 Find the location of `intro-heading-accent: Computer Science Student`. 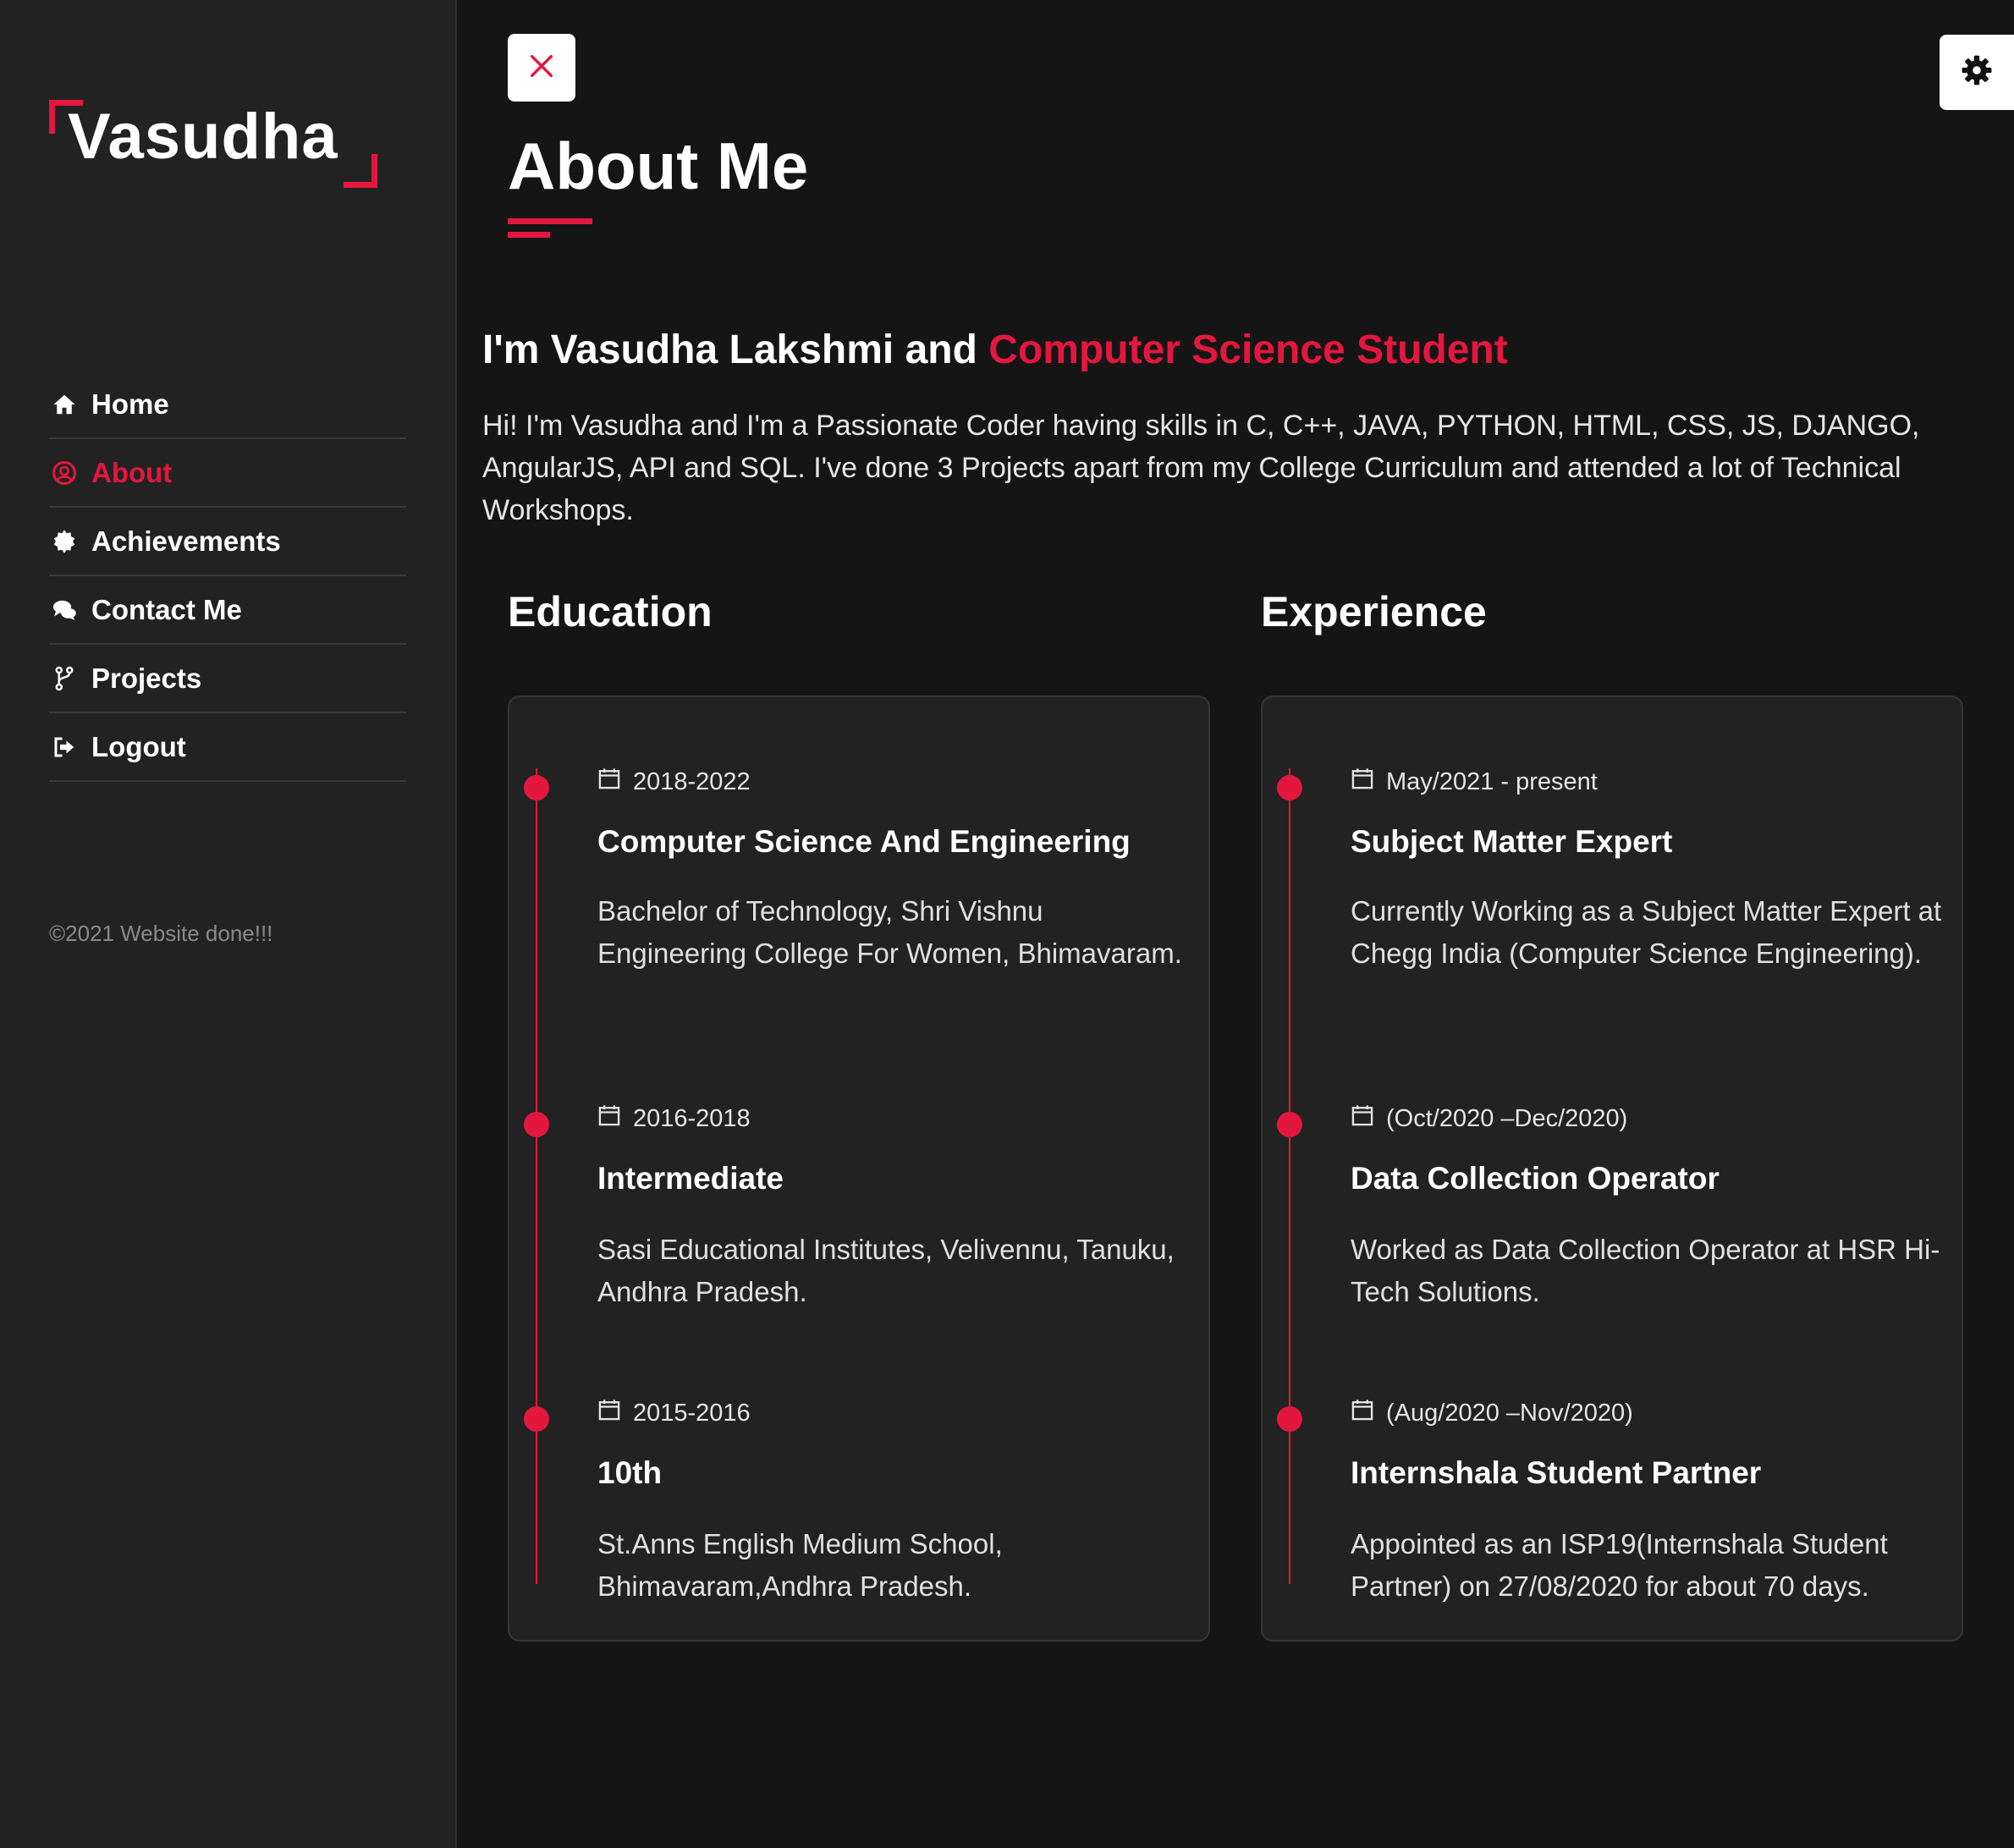

intro-heading-accent: Computer Science Student is located at coordinates (1248, 349).